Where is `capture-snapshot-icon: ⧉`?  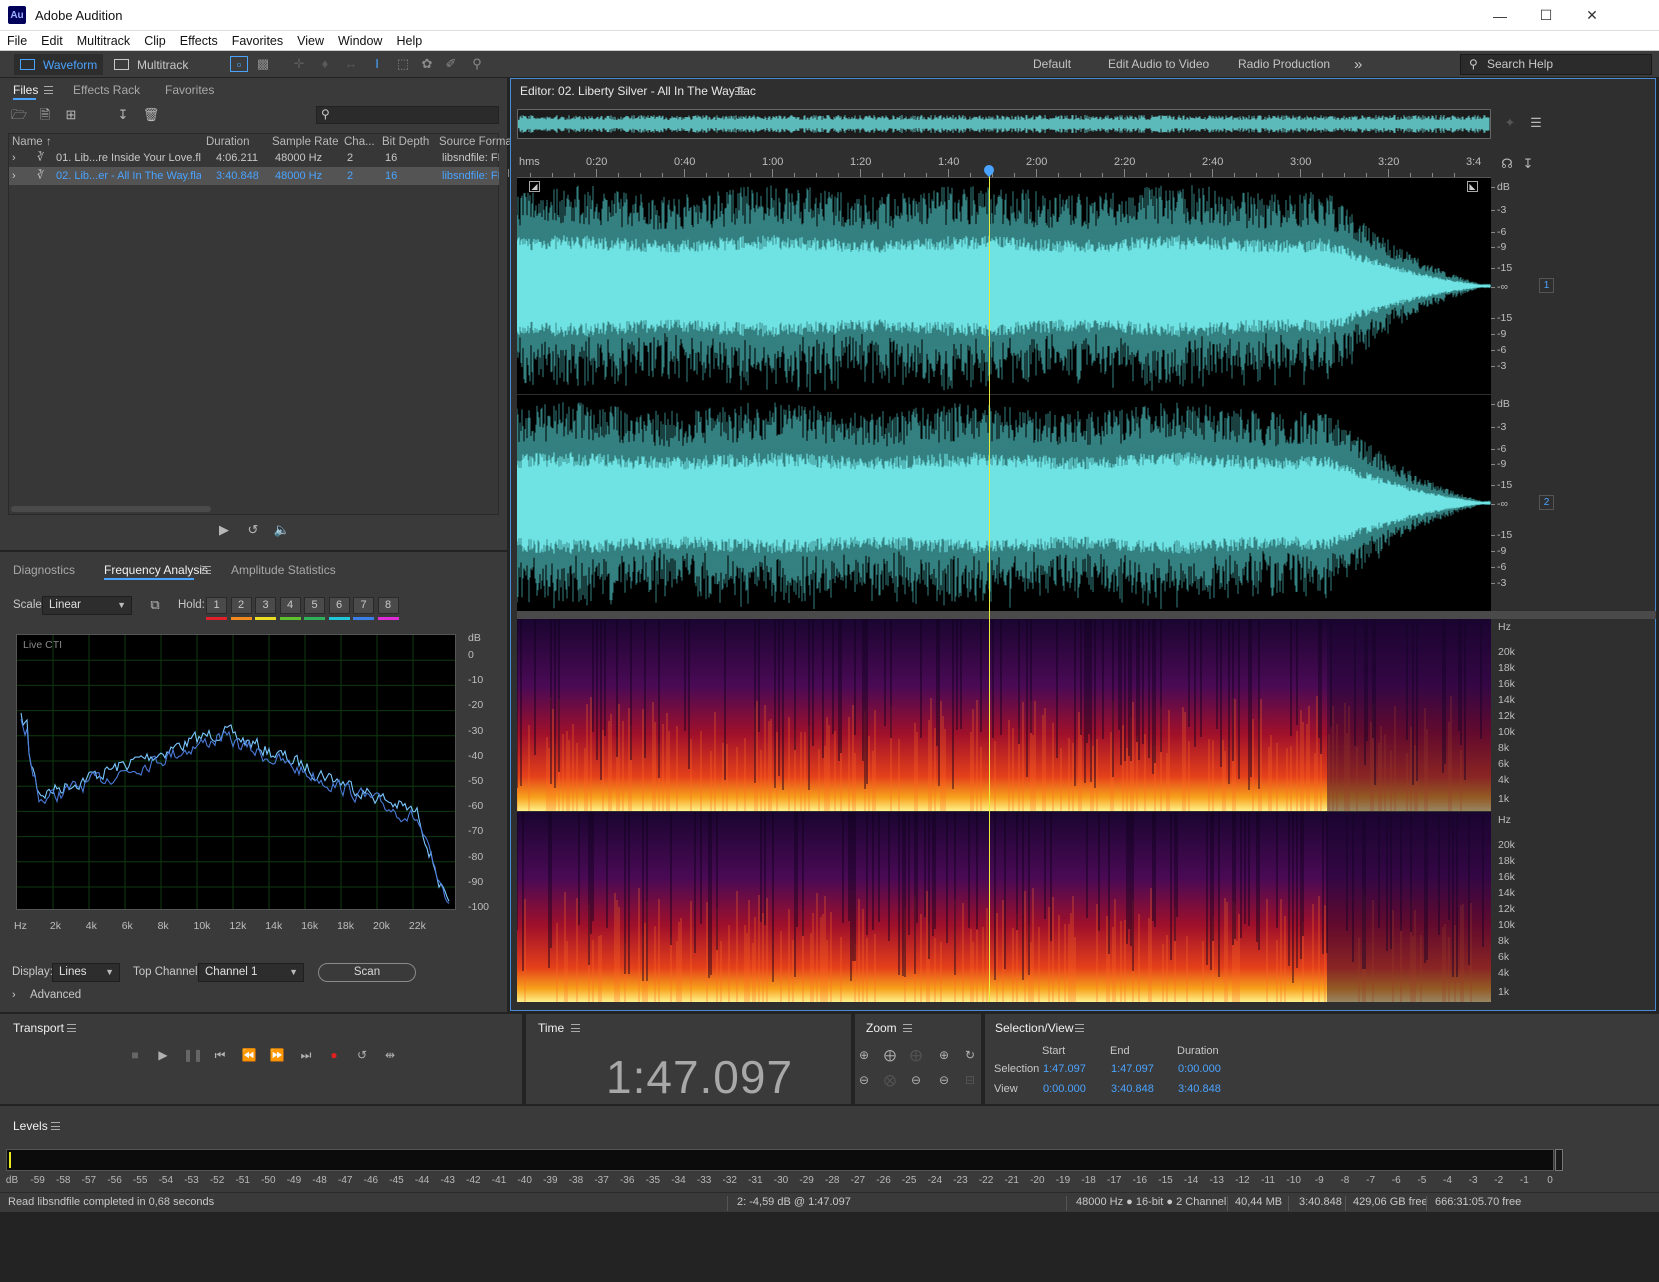
capture-snapshot-icon: ⧉ is located at coordinates (155, 605).